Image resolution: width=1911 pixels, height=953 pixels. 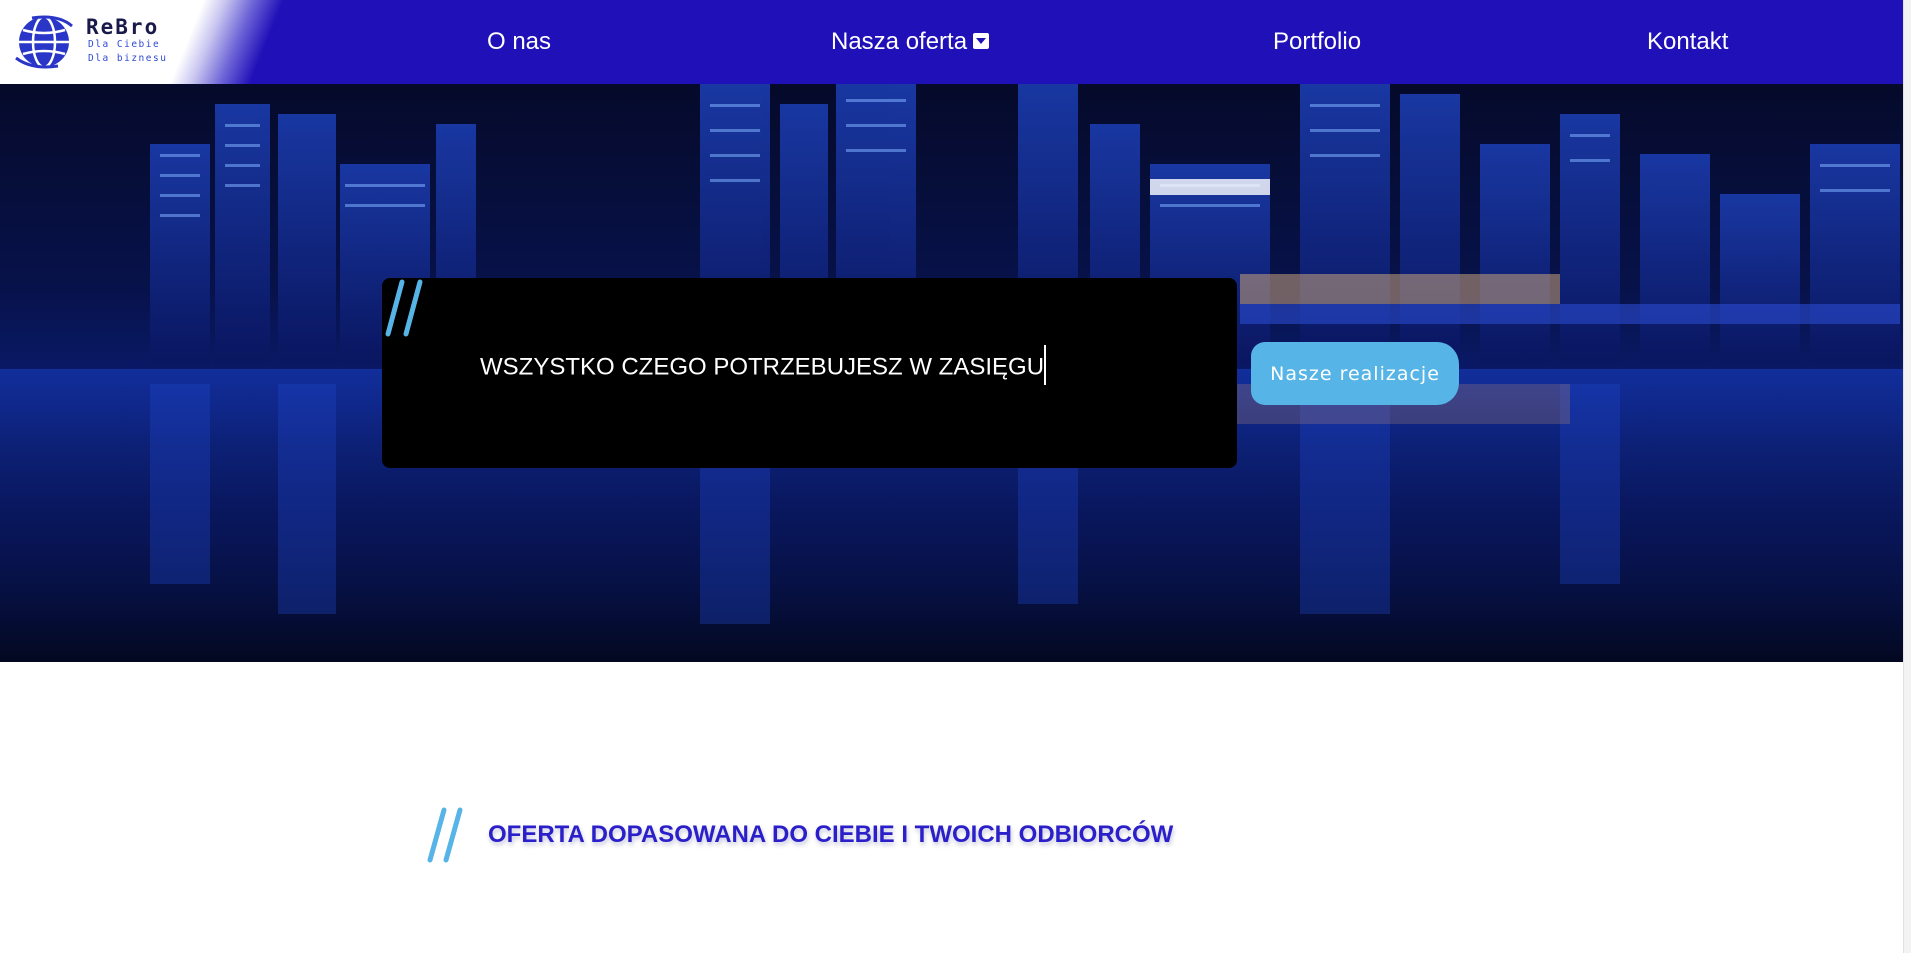 I want to click on globe-icon, so click(x=44, y=42).